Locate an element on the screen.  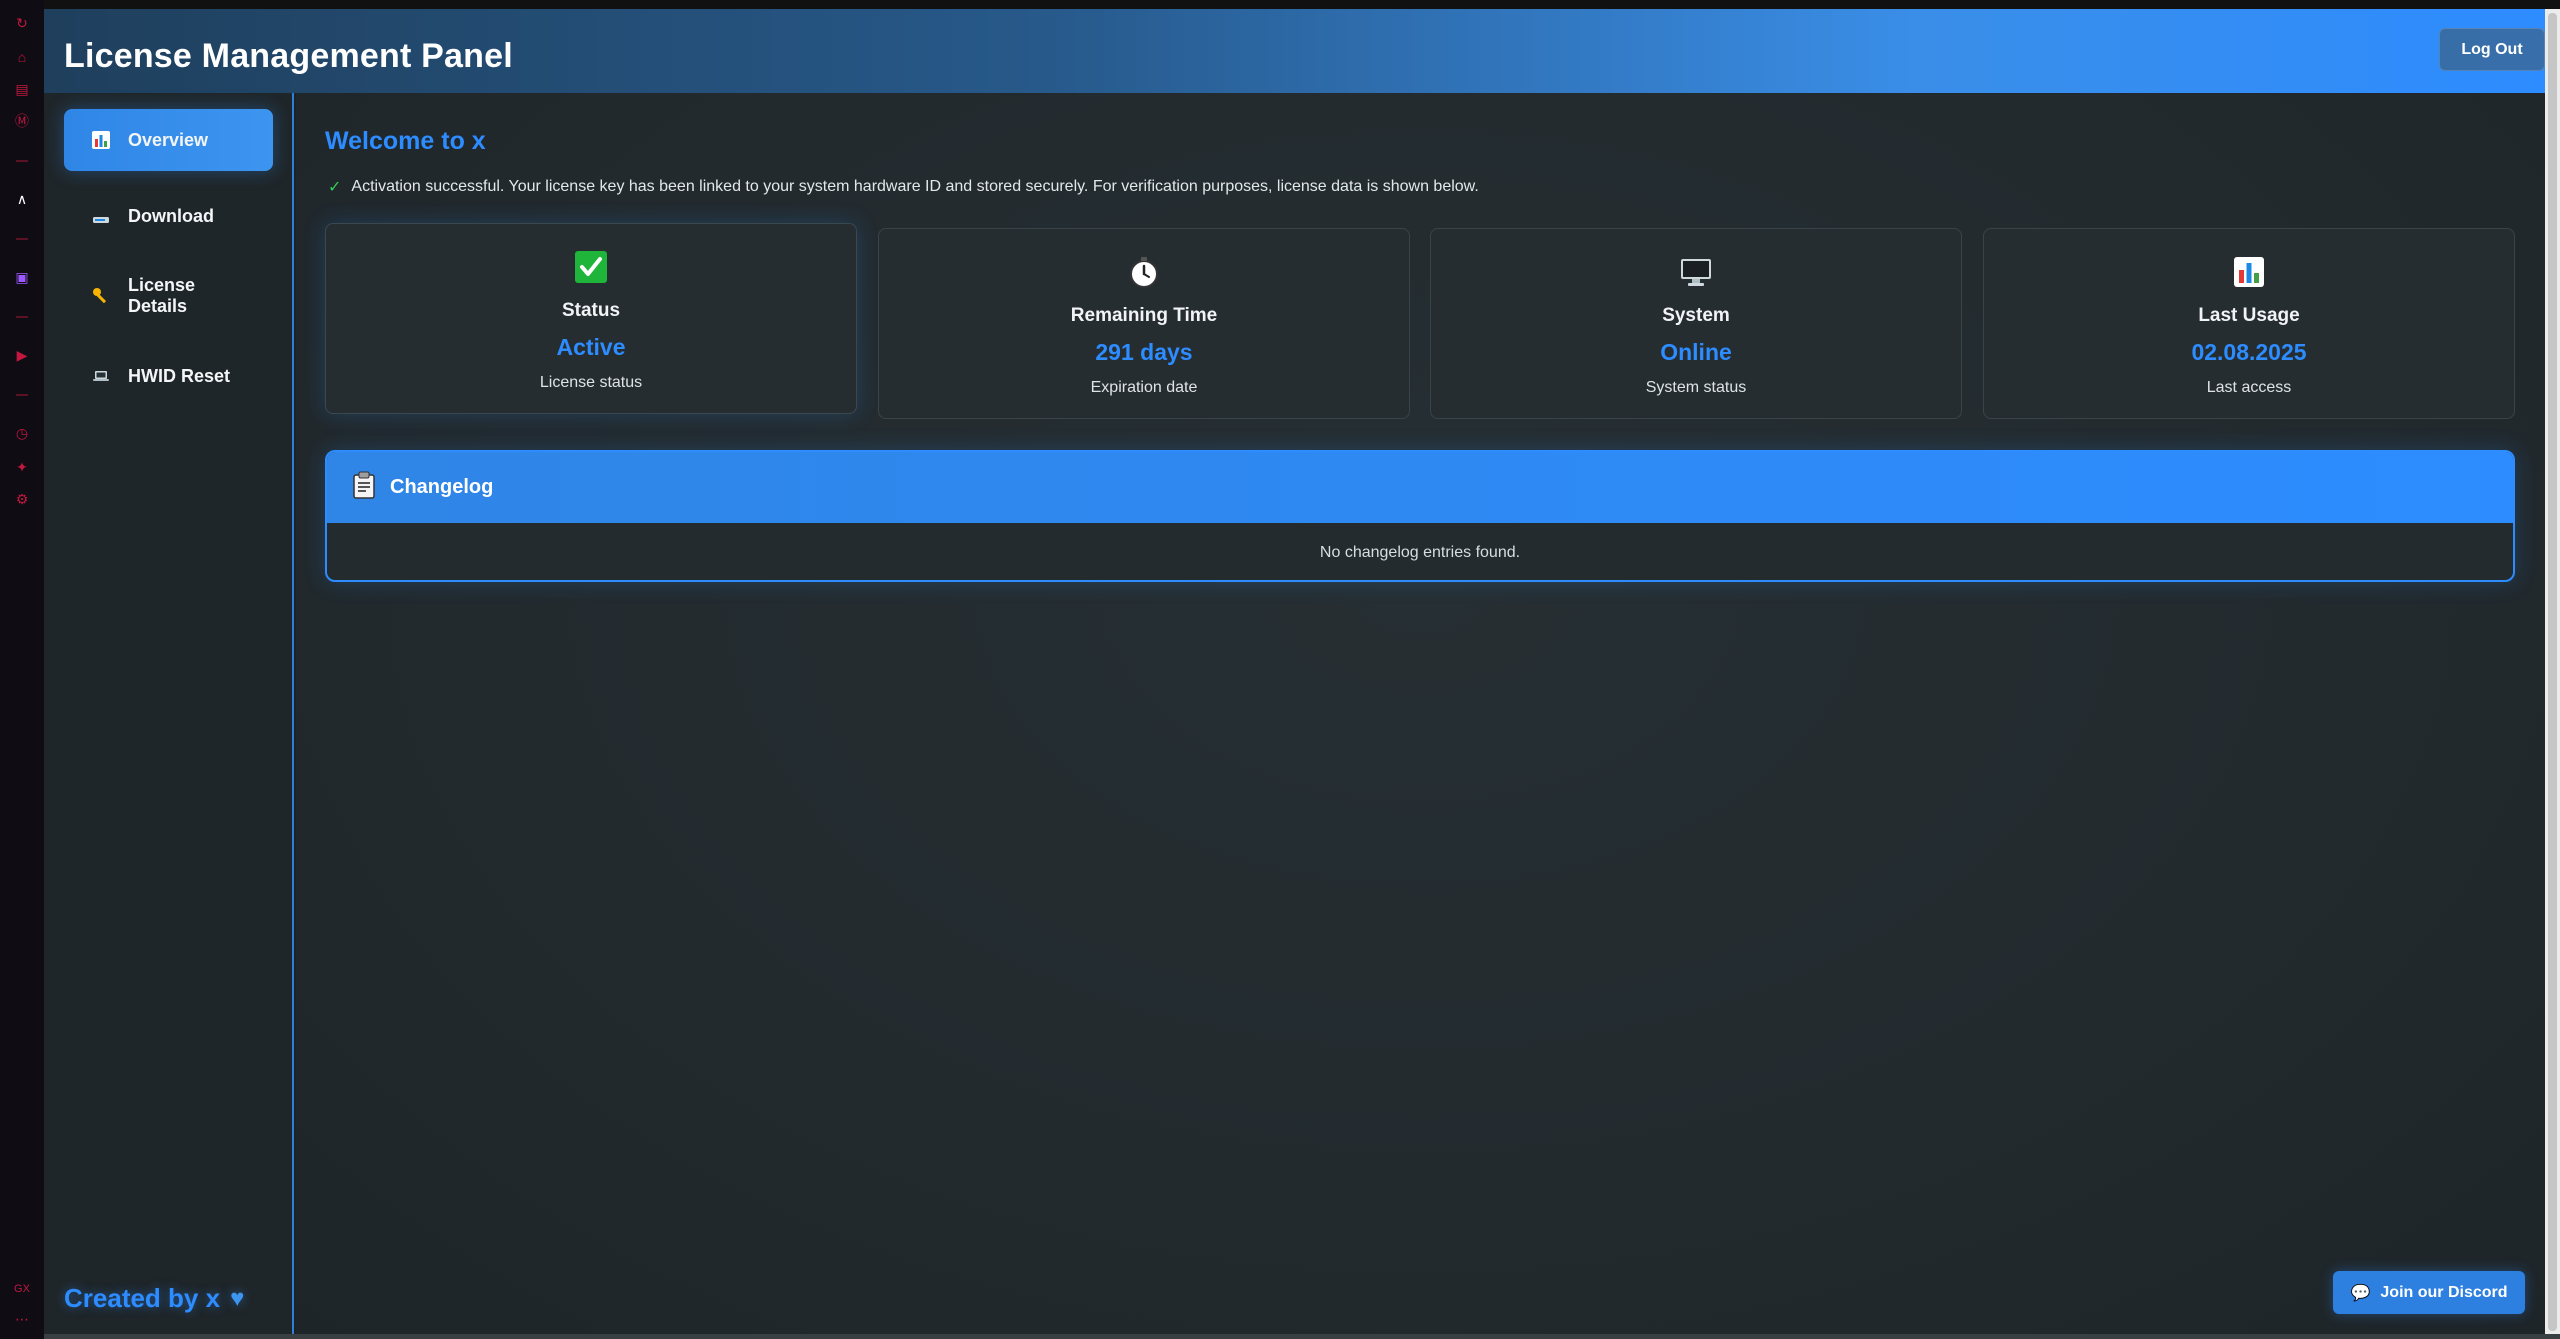
checkbox-icon is located at coordinates (591, 267).